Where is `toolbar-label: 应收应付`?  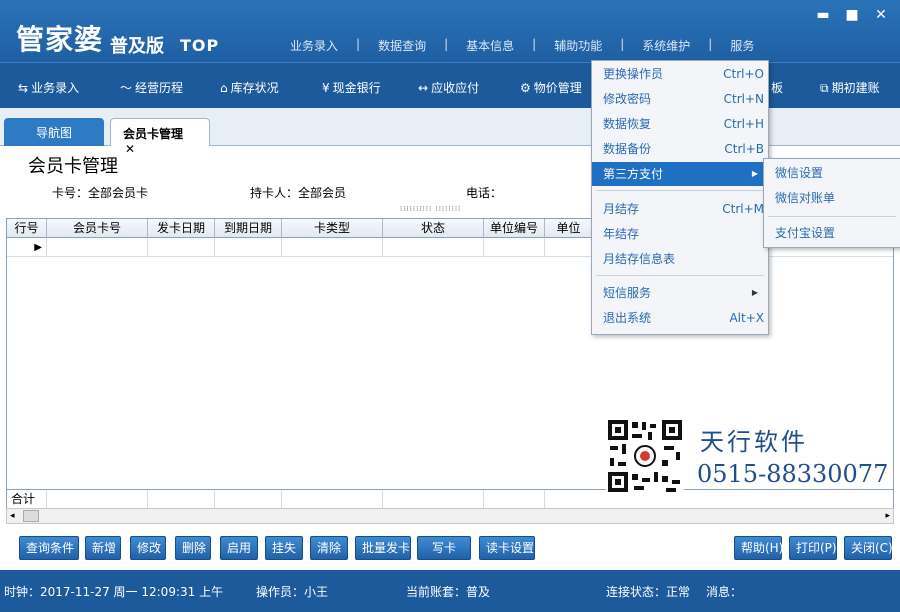
toolbar-label: 应收应付 is located at coordinates (455, 88).